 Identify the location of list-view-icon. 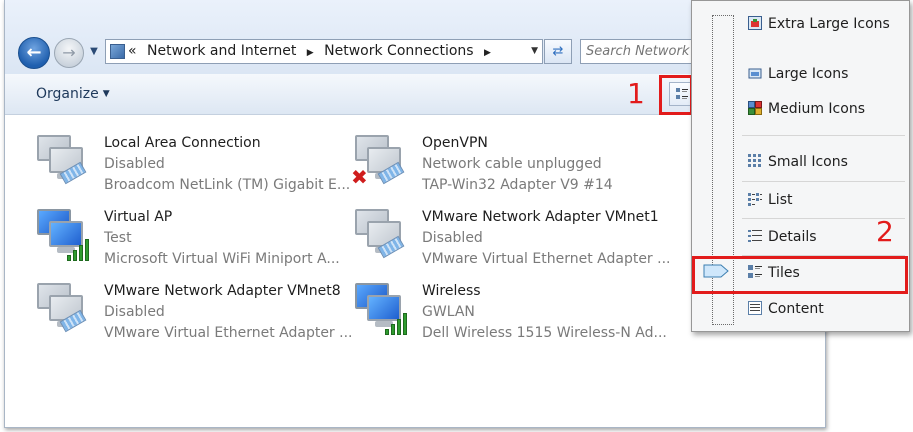
(755, 199).